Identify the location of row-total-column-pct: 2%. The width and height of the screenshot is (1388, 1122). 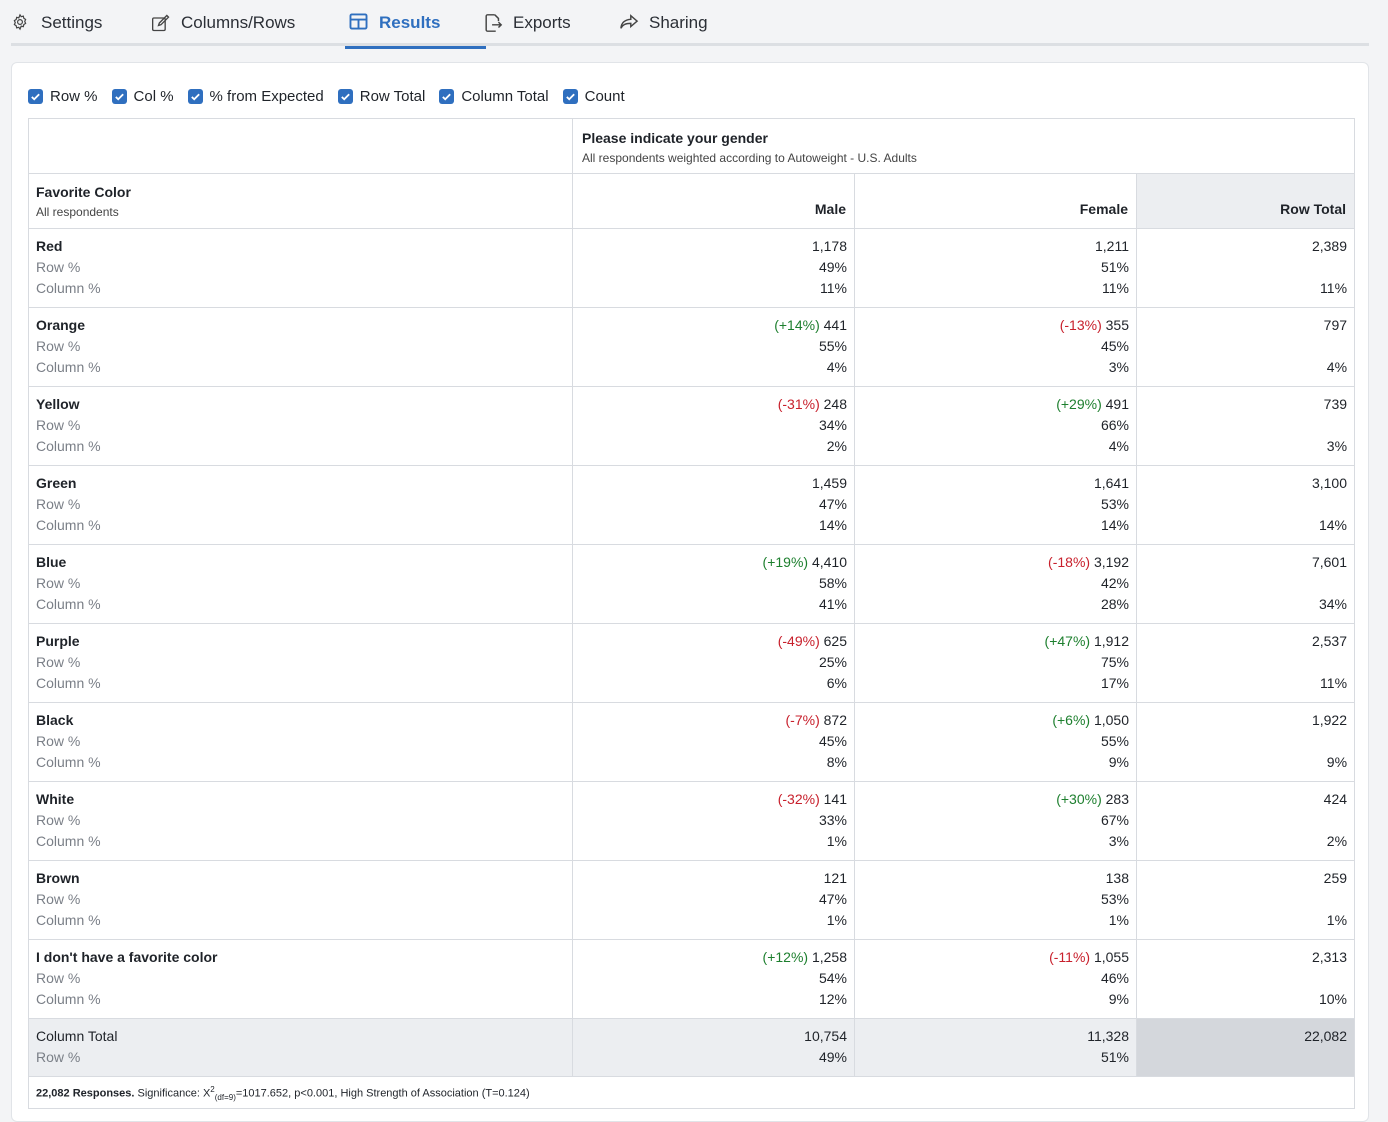
(1337, 841).